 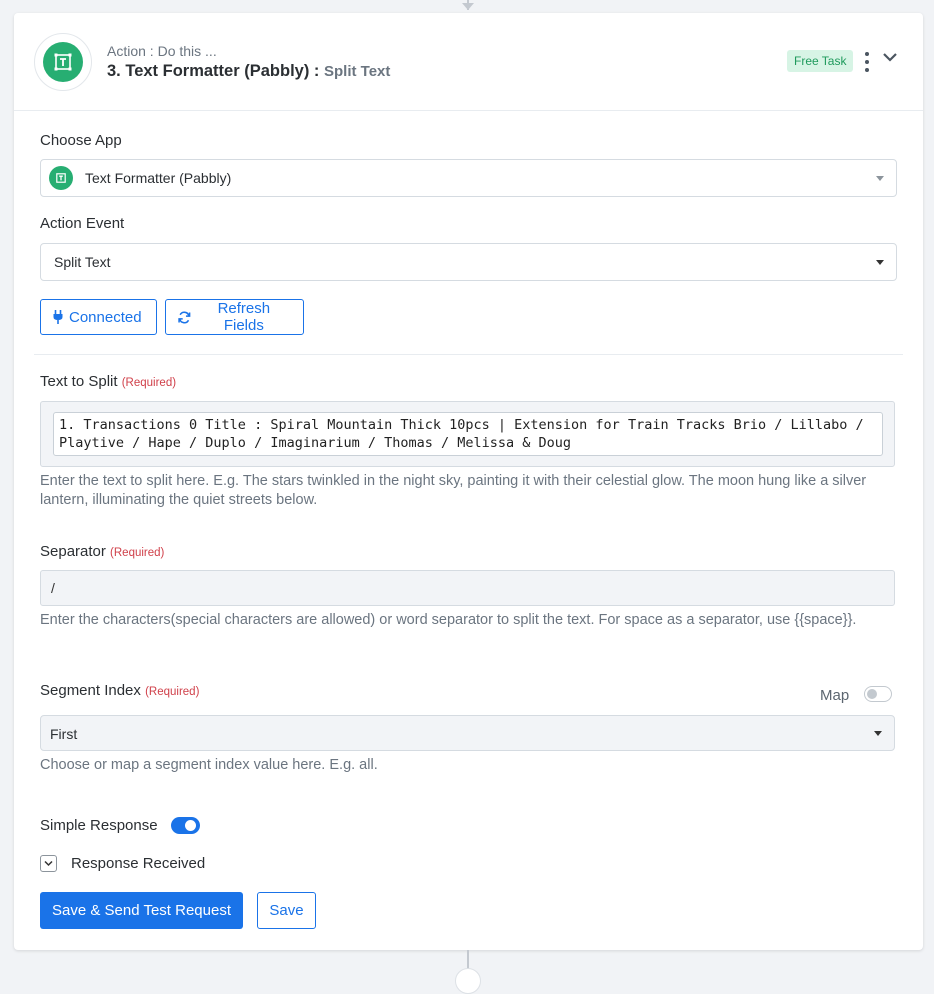 What do you see at coordinates (467, 733) in the screenshot?
I see `segment-index-select: First` at bounding box center [467, 733].